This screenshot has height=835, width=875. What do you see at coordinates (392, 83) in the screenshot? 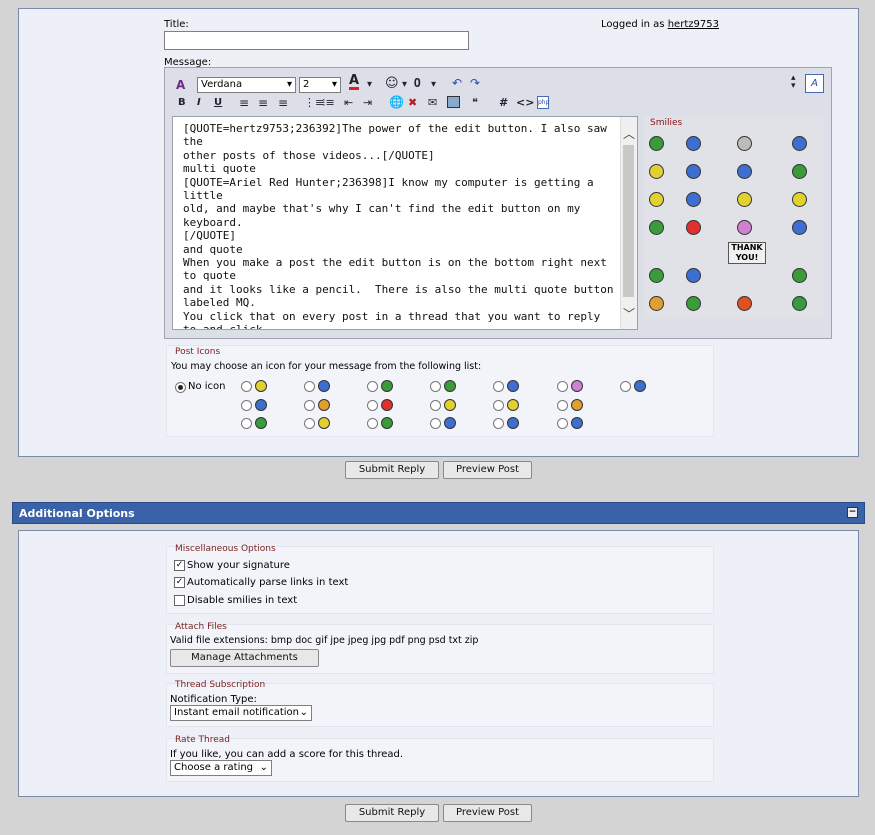
I see `smiley-icon: ☺` at bounding box center [392, 83].